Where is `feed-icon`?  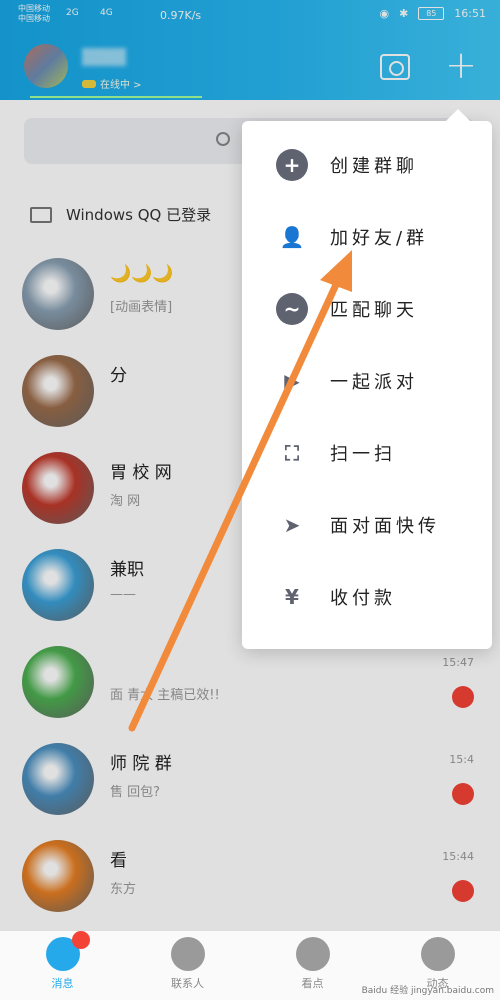
feed-icon is located at coordinates (437, 954).